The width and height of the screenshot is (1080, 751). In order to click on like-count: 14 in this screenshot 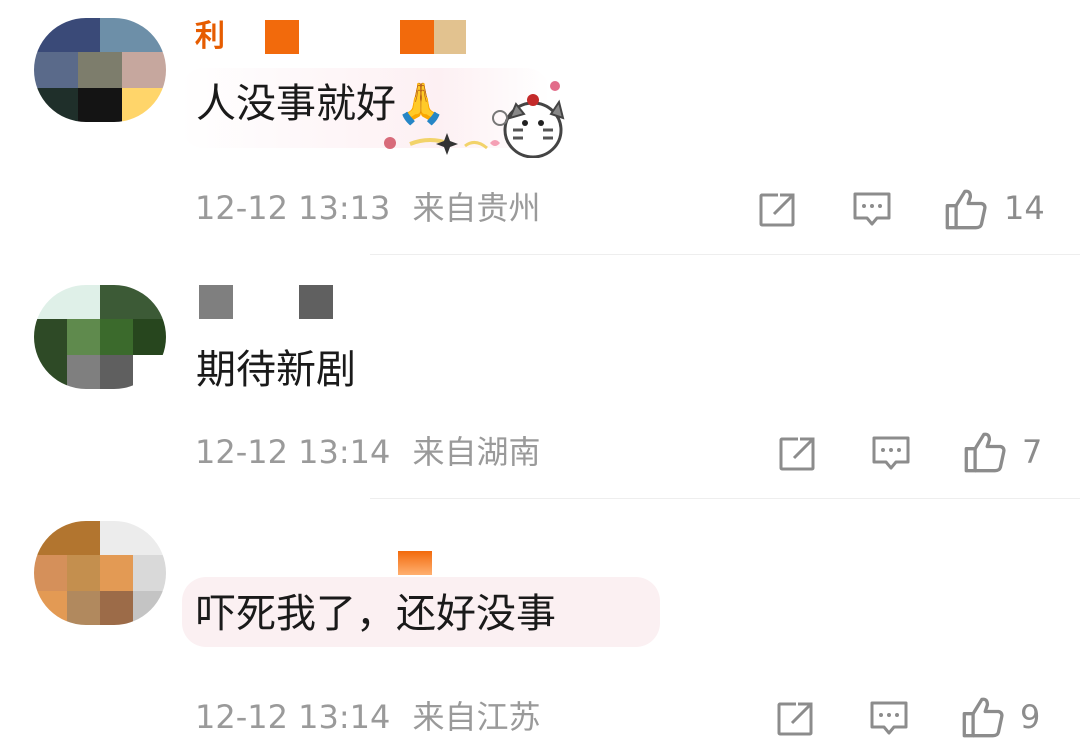, I will do `click(1024, 208)`.